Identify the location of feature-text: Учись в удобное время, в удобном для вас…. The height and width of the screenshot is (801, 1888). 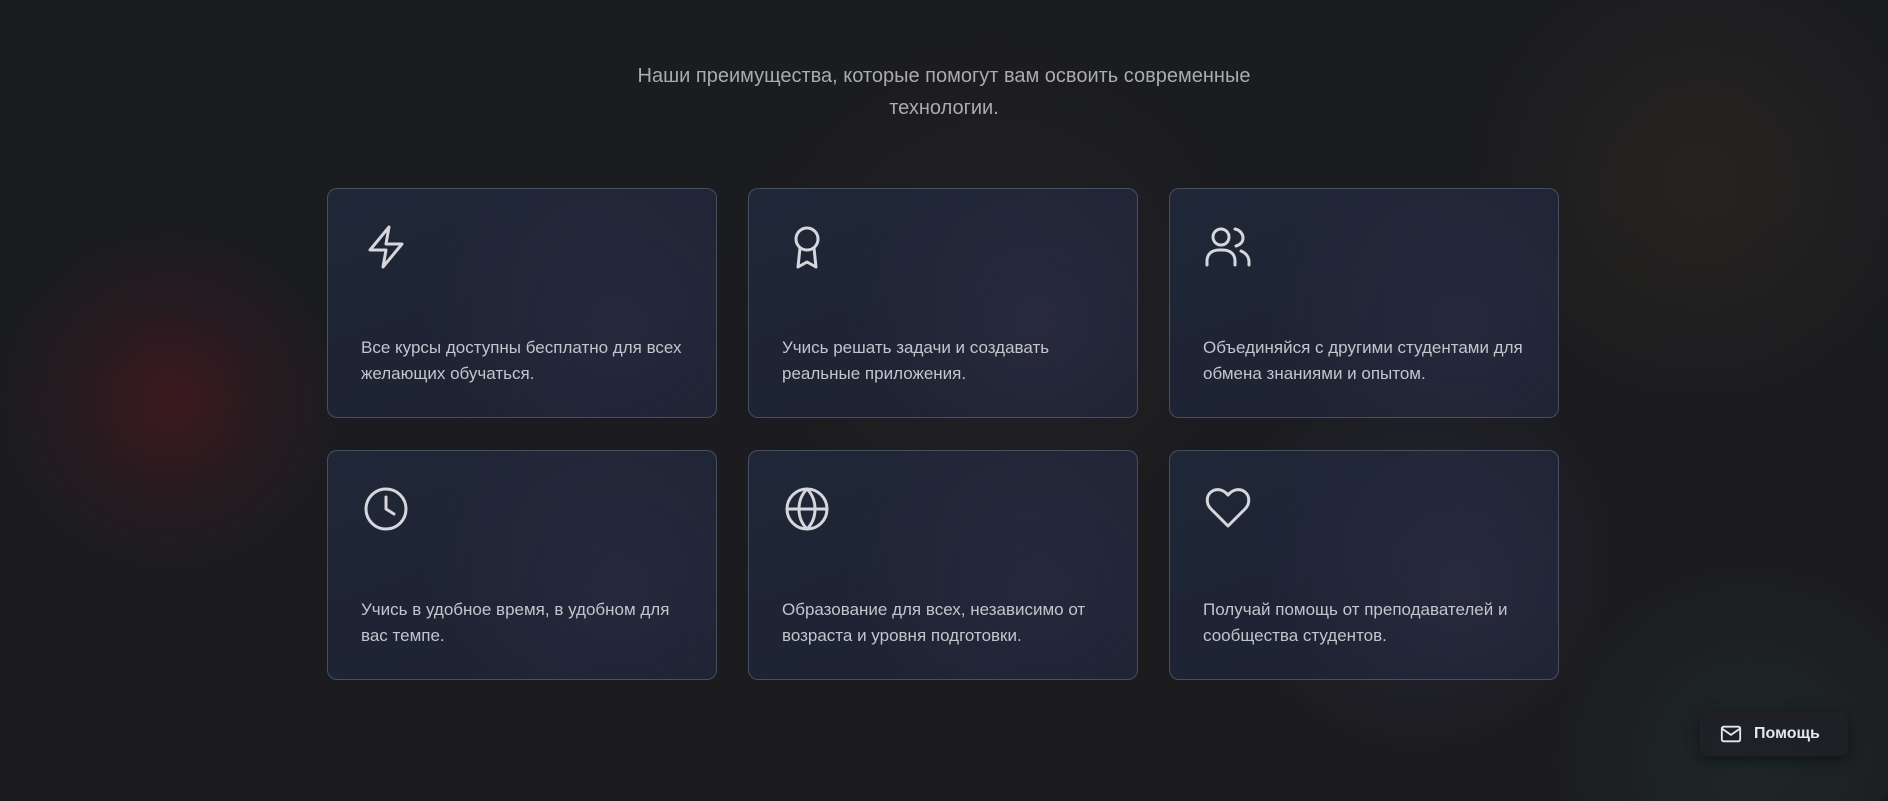
(515, 622).